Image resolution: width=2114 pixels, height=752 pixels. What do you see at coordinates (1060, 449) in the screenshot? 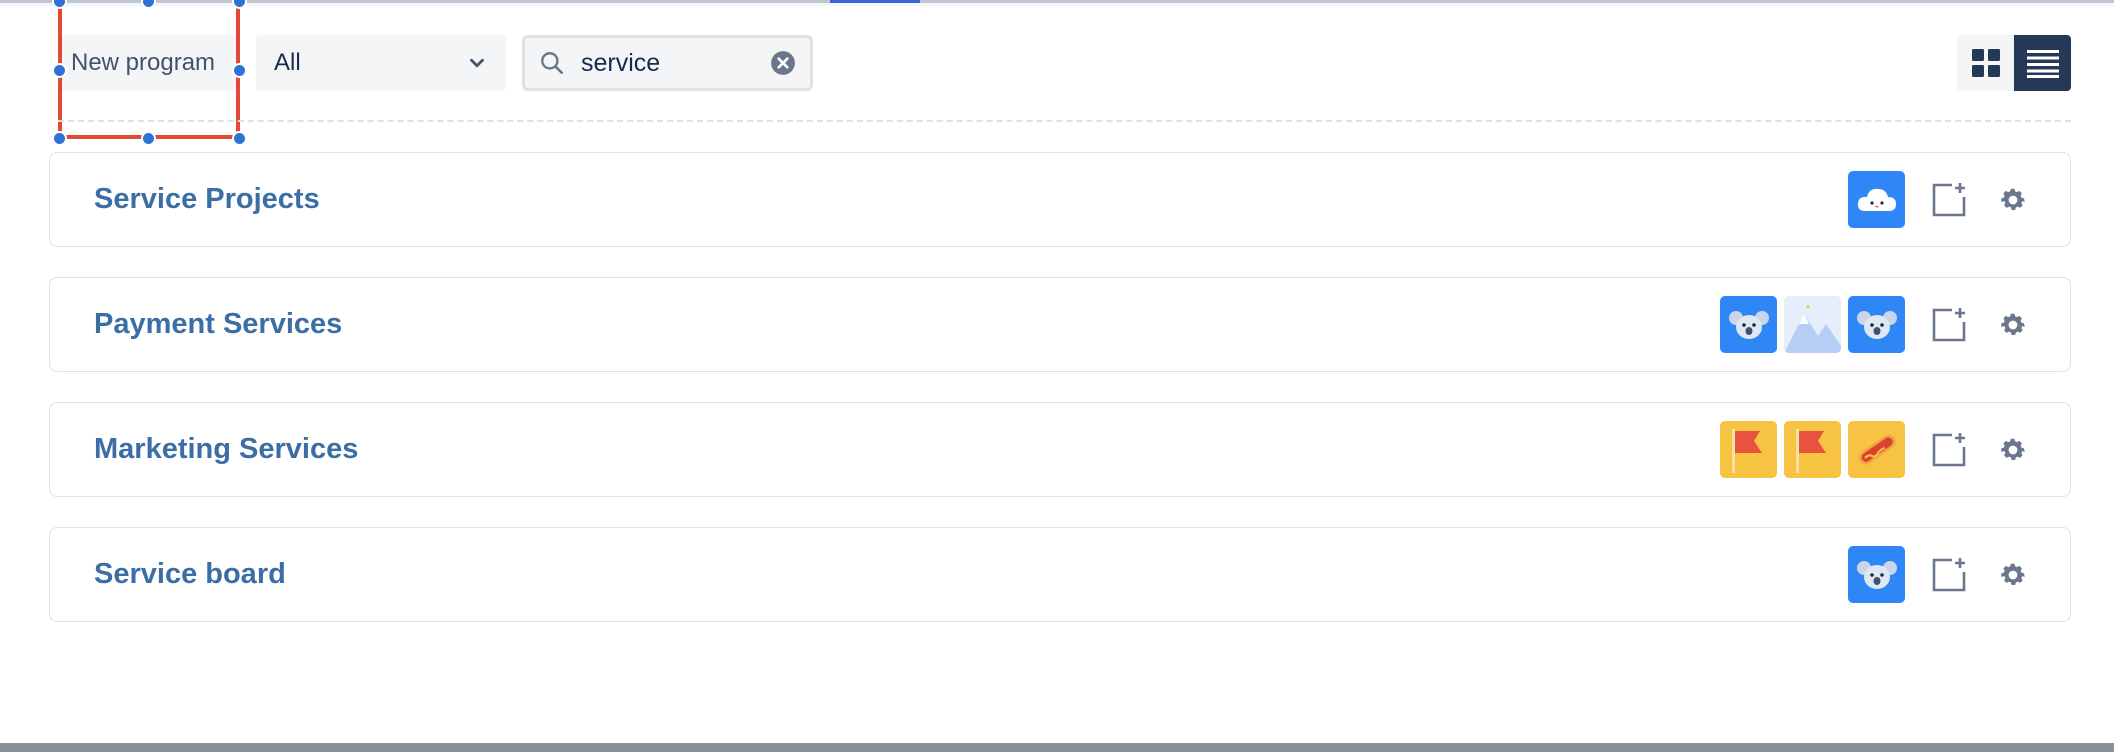
I see `program-row: Marketing Services` at bounding box center [1060, 449].